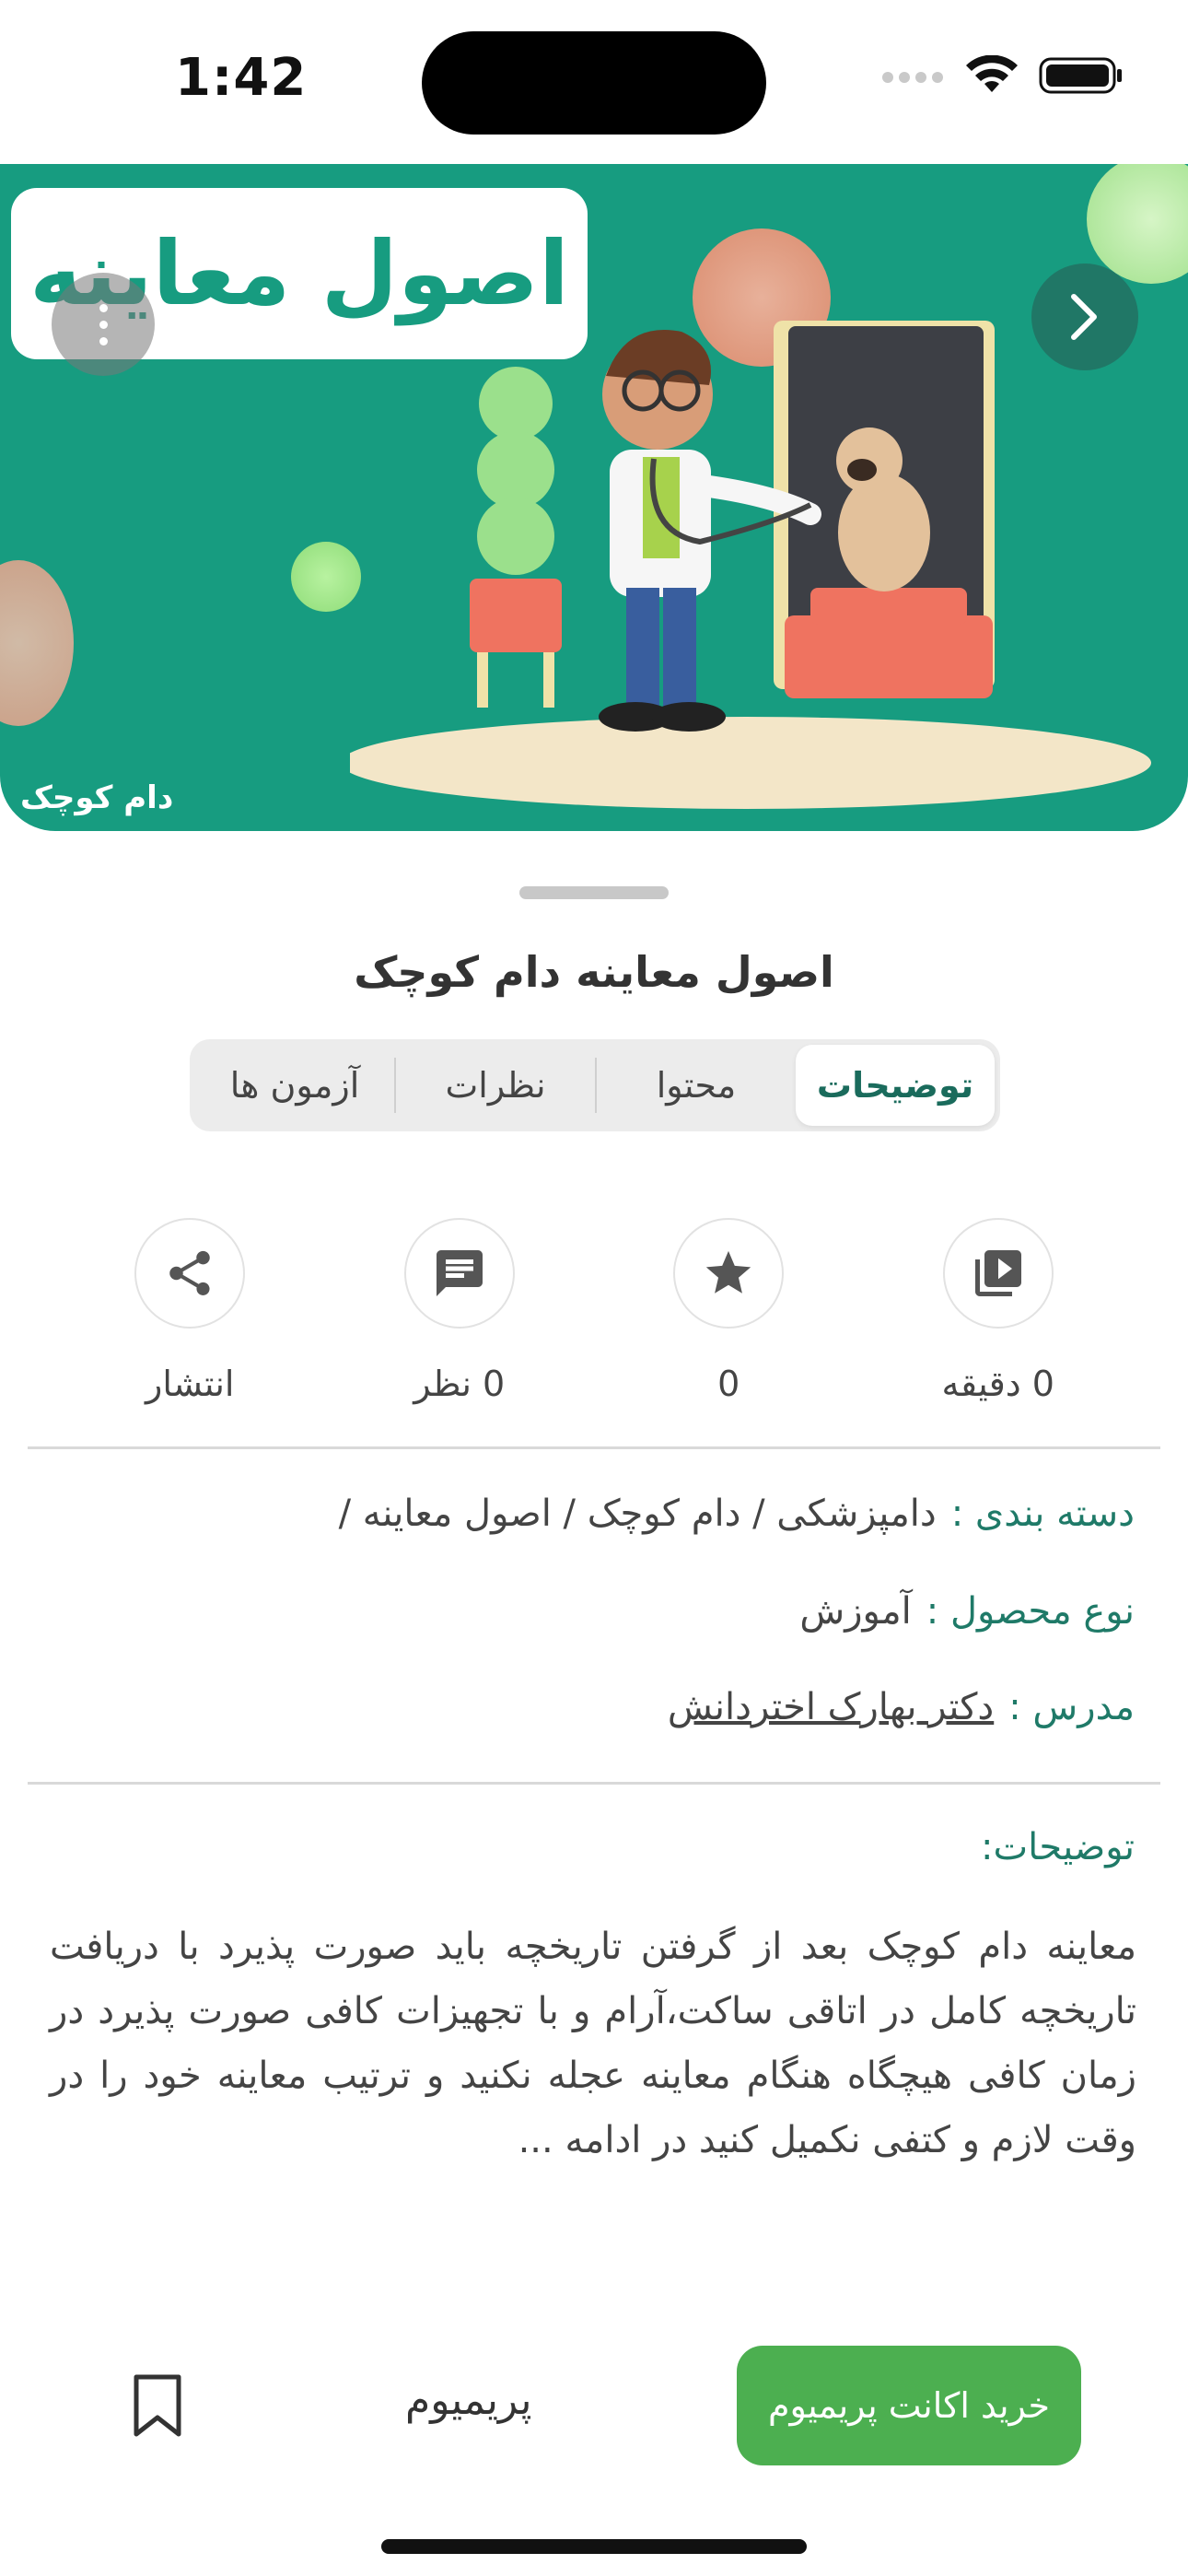  Describe the element at coordinates (998, 1384) in the screenshot. I see `duration-label: 0 دقیقه` at that location.